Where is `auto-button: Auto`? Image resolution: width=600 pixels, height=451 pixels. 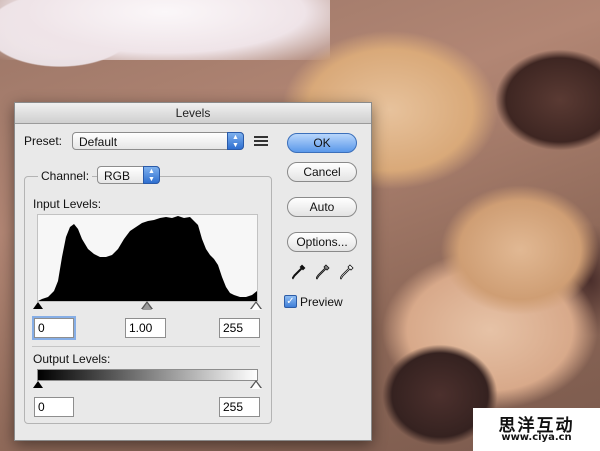
auto-button: Auto is located at coordinates (322, 207).